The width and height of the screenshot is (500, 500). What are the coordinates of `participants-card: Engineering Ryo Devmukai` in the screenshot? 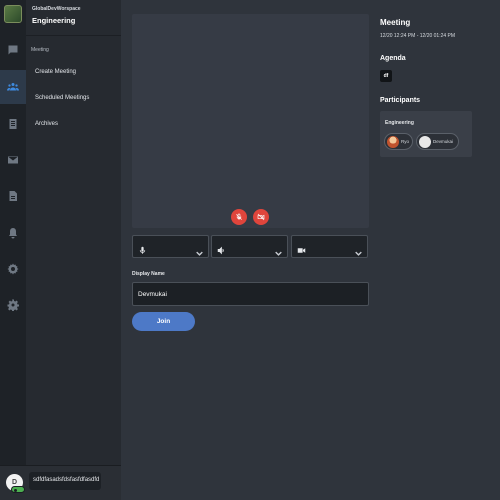 It's located at (426, 134).